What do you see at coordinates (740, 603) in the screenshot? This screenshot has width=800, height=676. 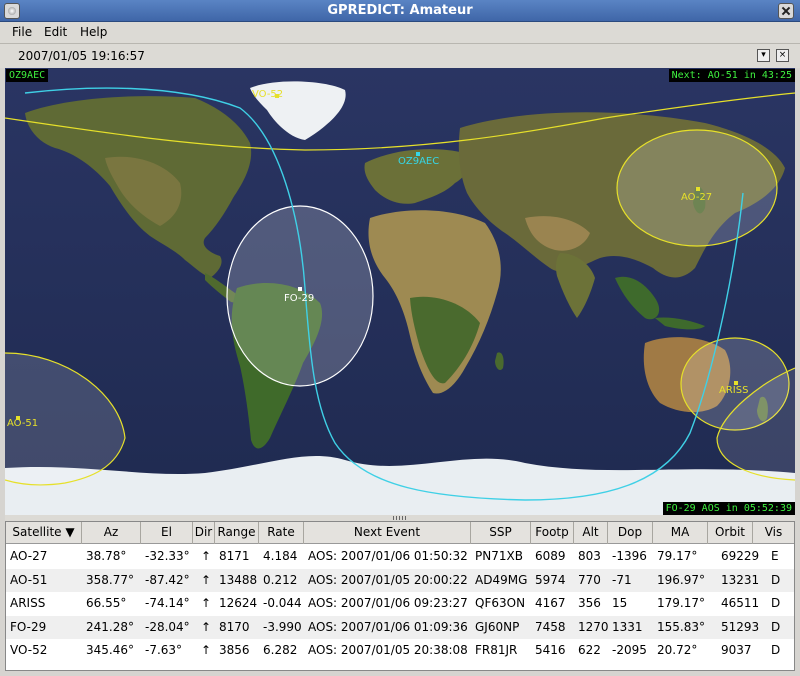 I see `cell-orbit: 46511` at bounding box center [740, 603].